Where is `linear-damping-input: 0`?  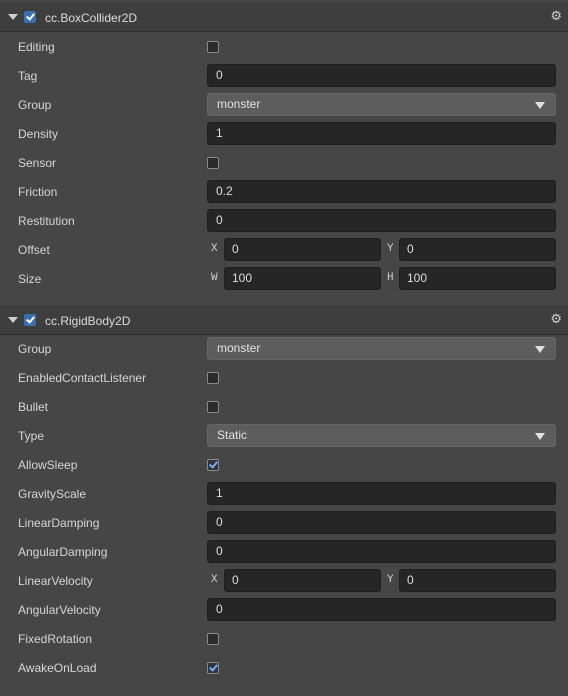
linear-damping-input: 0 is located at coordinates (381, 522).